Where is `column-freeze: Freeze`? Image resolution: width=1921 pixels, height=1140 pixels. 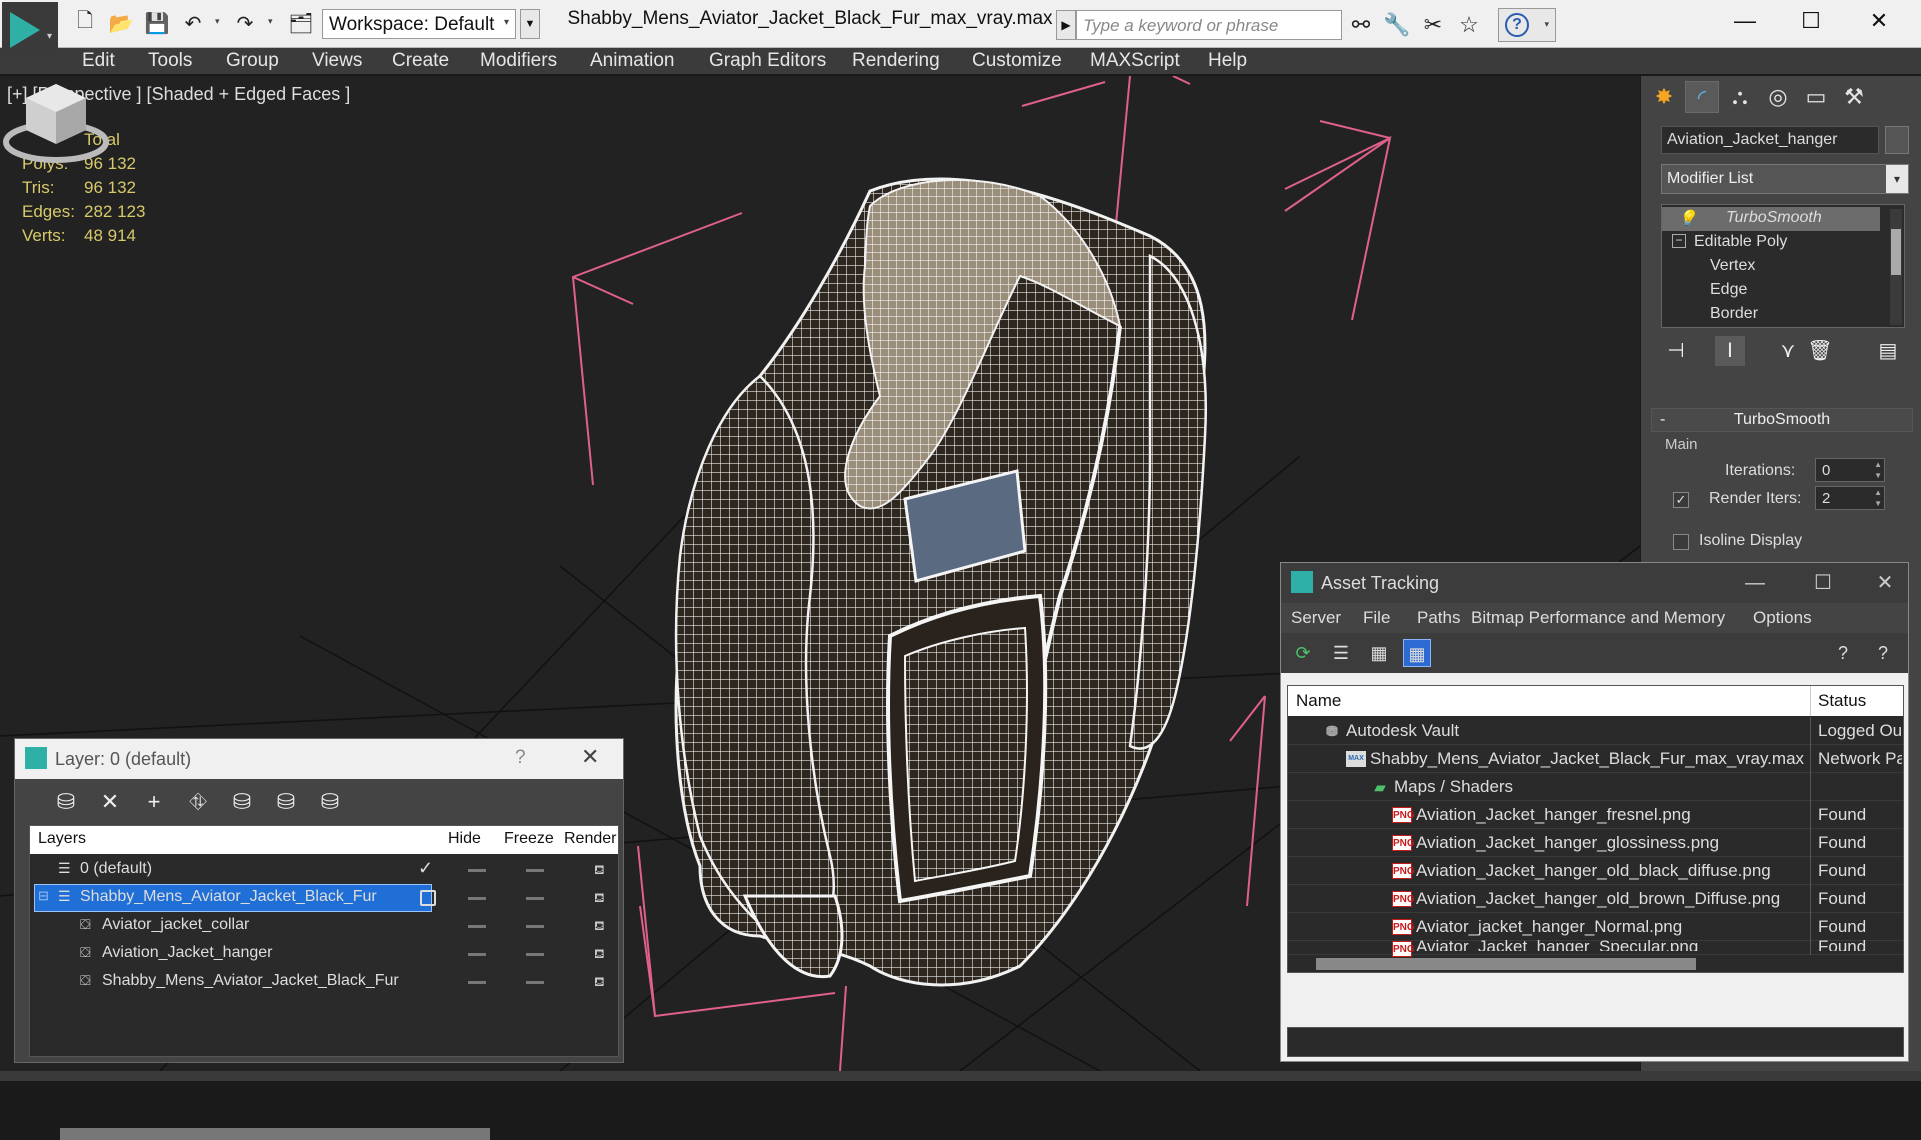 column-freeze: Freeze is located at coordinates (529, 839).